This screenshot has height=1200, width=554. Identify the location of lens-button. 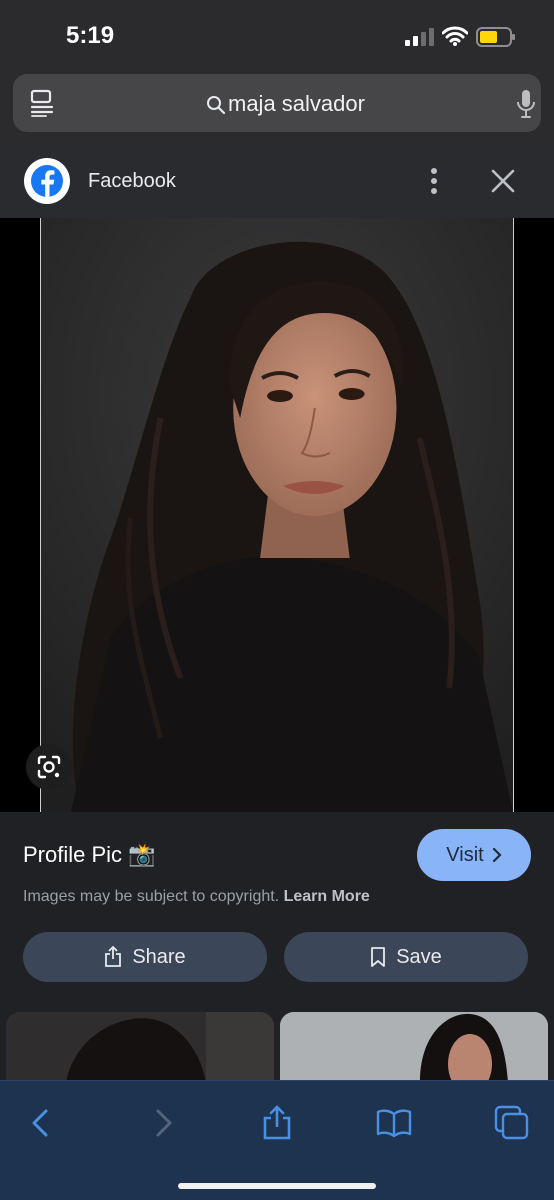
(49, 767).